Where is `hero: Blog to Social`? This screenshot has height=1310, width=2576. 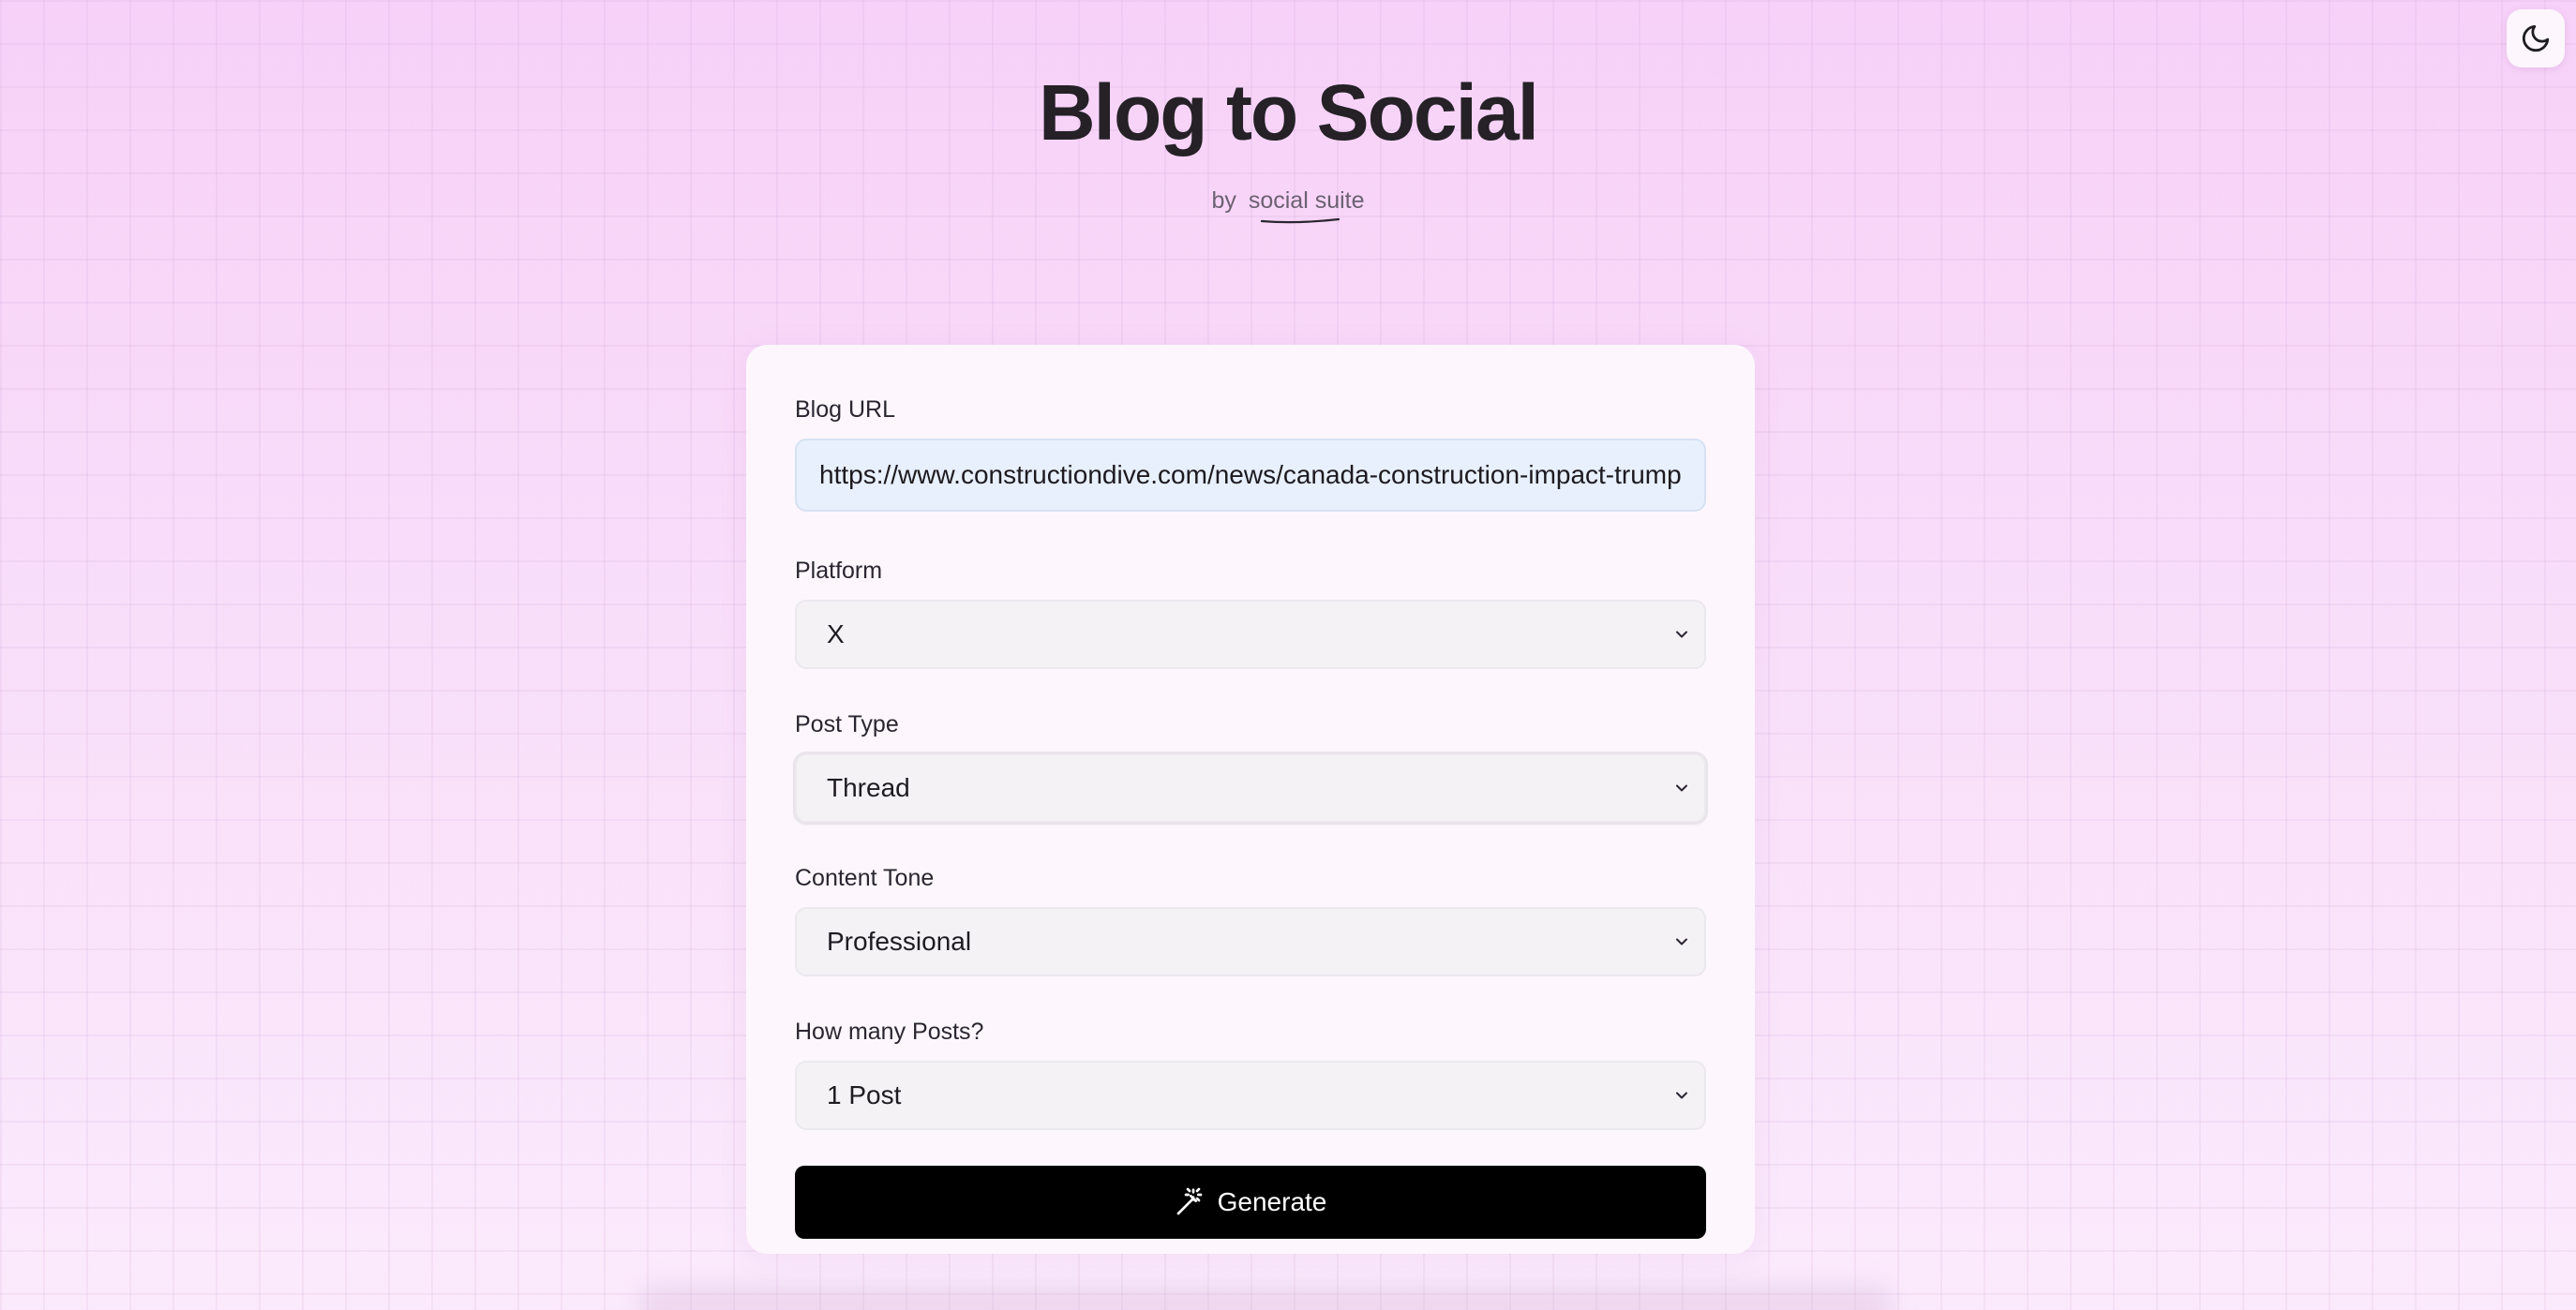 hero: Blog to Social is located at coordinates (1288, 112).